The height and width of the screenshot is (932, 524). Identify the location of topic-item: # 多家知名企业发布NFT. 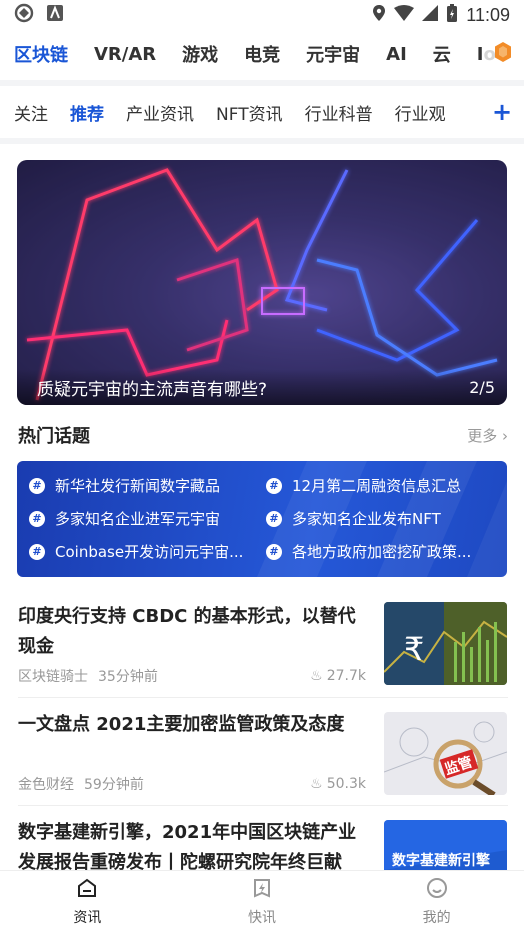
(380, 518).